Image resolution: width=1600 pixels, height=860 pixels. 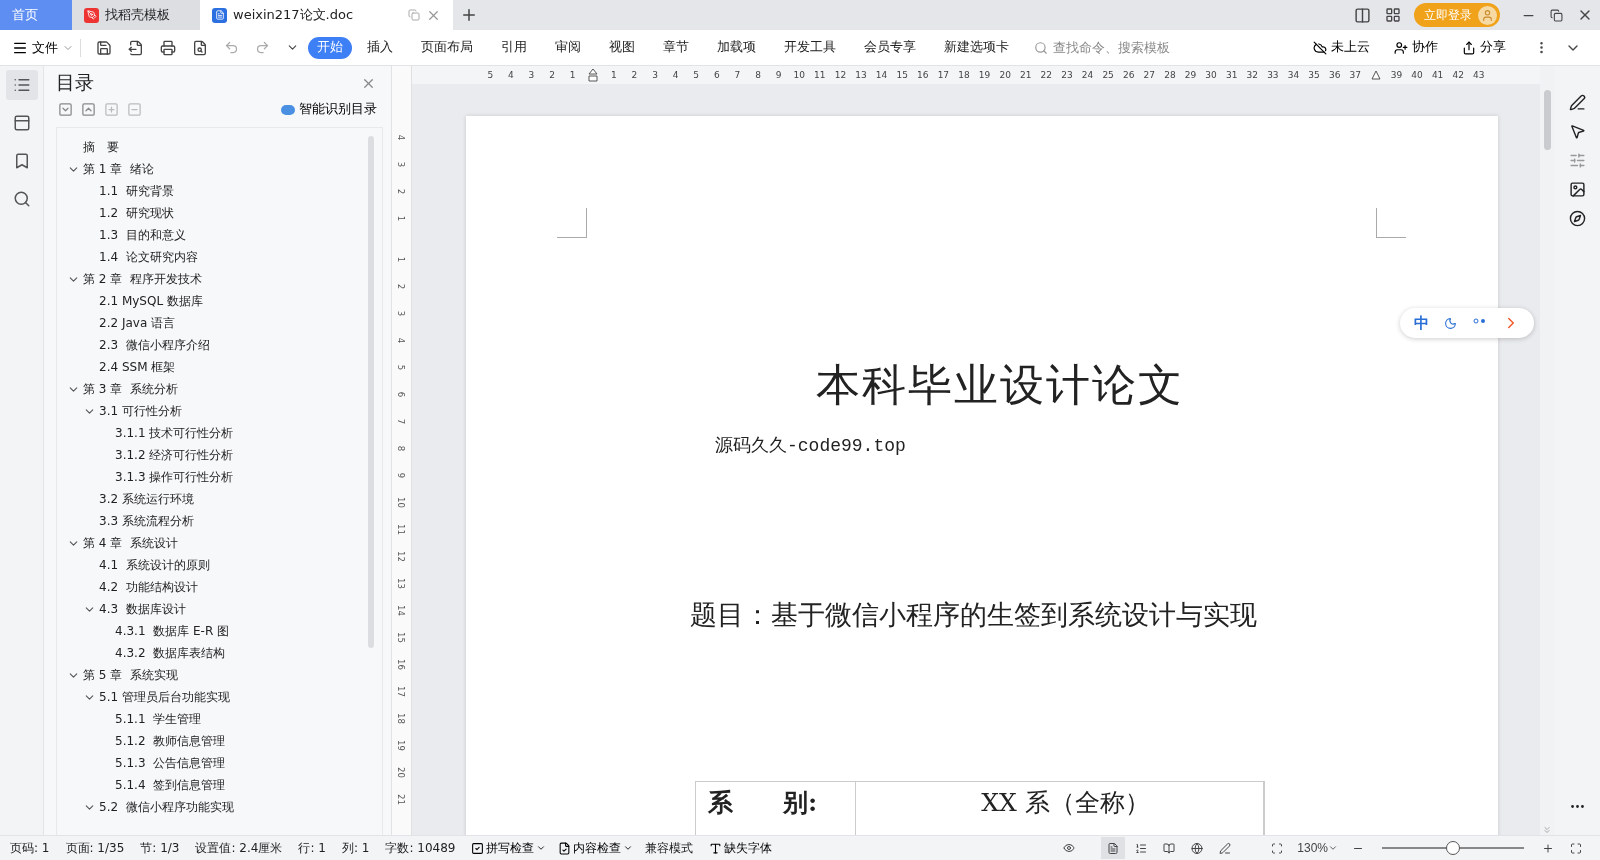 What do you see at coordinates (146, 521) in the screenshot?
I see `toc-item: 3.3 系统流程分析` at bounding box center [146, 521].